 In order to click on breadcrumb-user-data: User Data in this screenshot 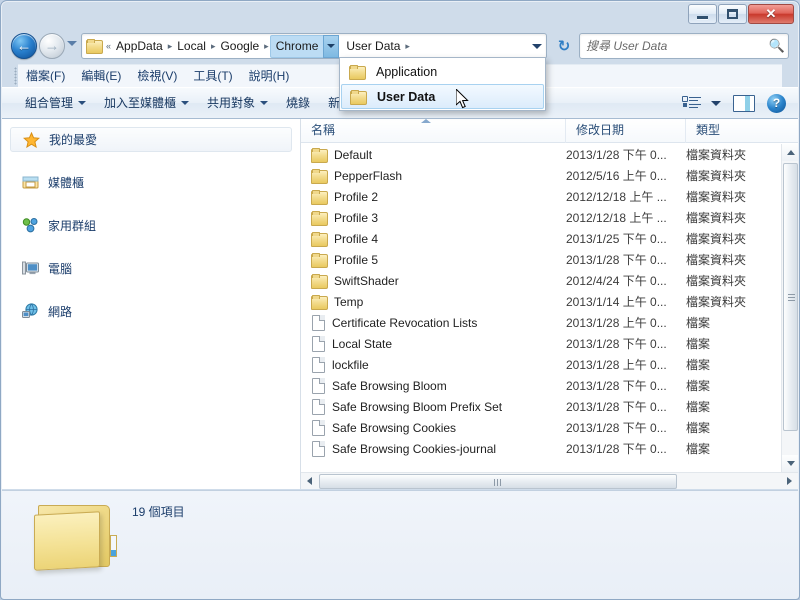, I will do `click(373, 46)`.